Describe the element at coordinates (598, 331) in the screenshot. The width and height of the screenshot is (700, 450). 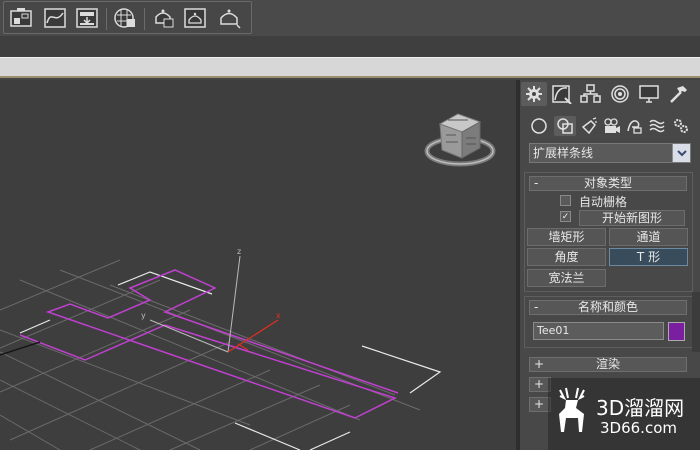
I see `object-name-field: Tee01` at that location.